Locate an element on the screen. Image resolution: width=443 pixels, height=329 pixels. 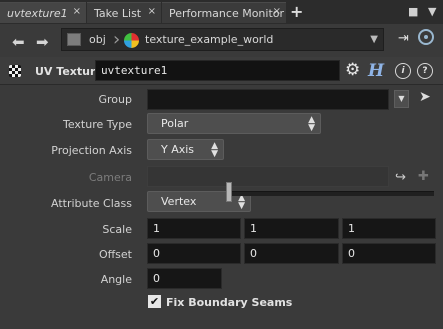
tab-label: uvtexture1 is located at coordinates (37, 13).